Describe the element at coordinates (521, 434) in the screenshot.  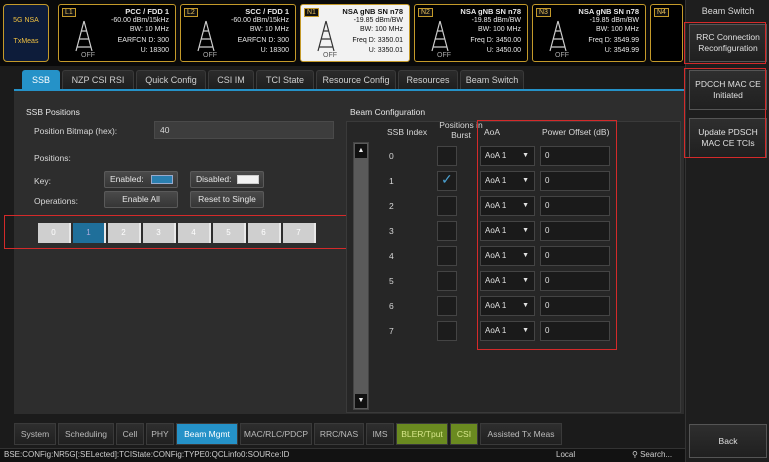
I see `nav-assisted-tx-meas: Assisted Tx Meas` at that location.